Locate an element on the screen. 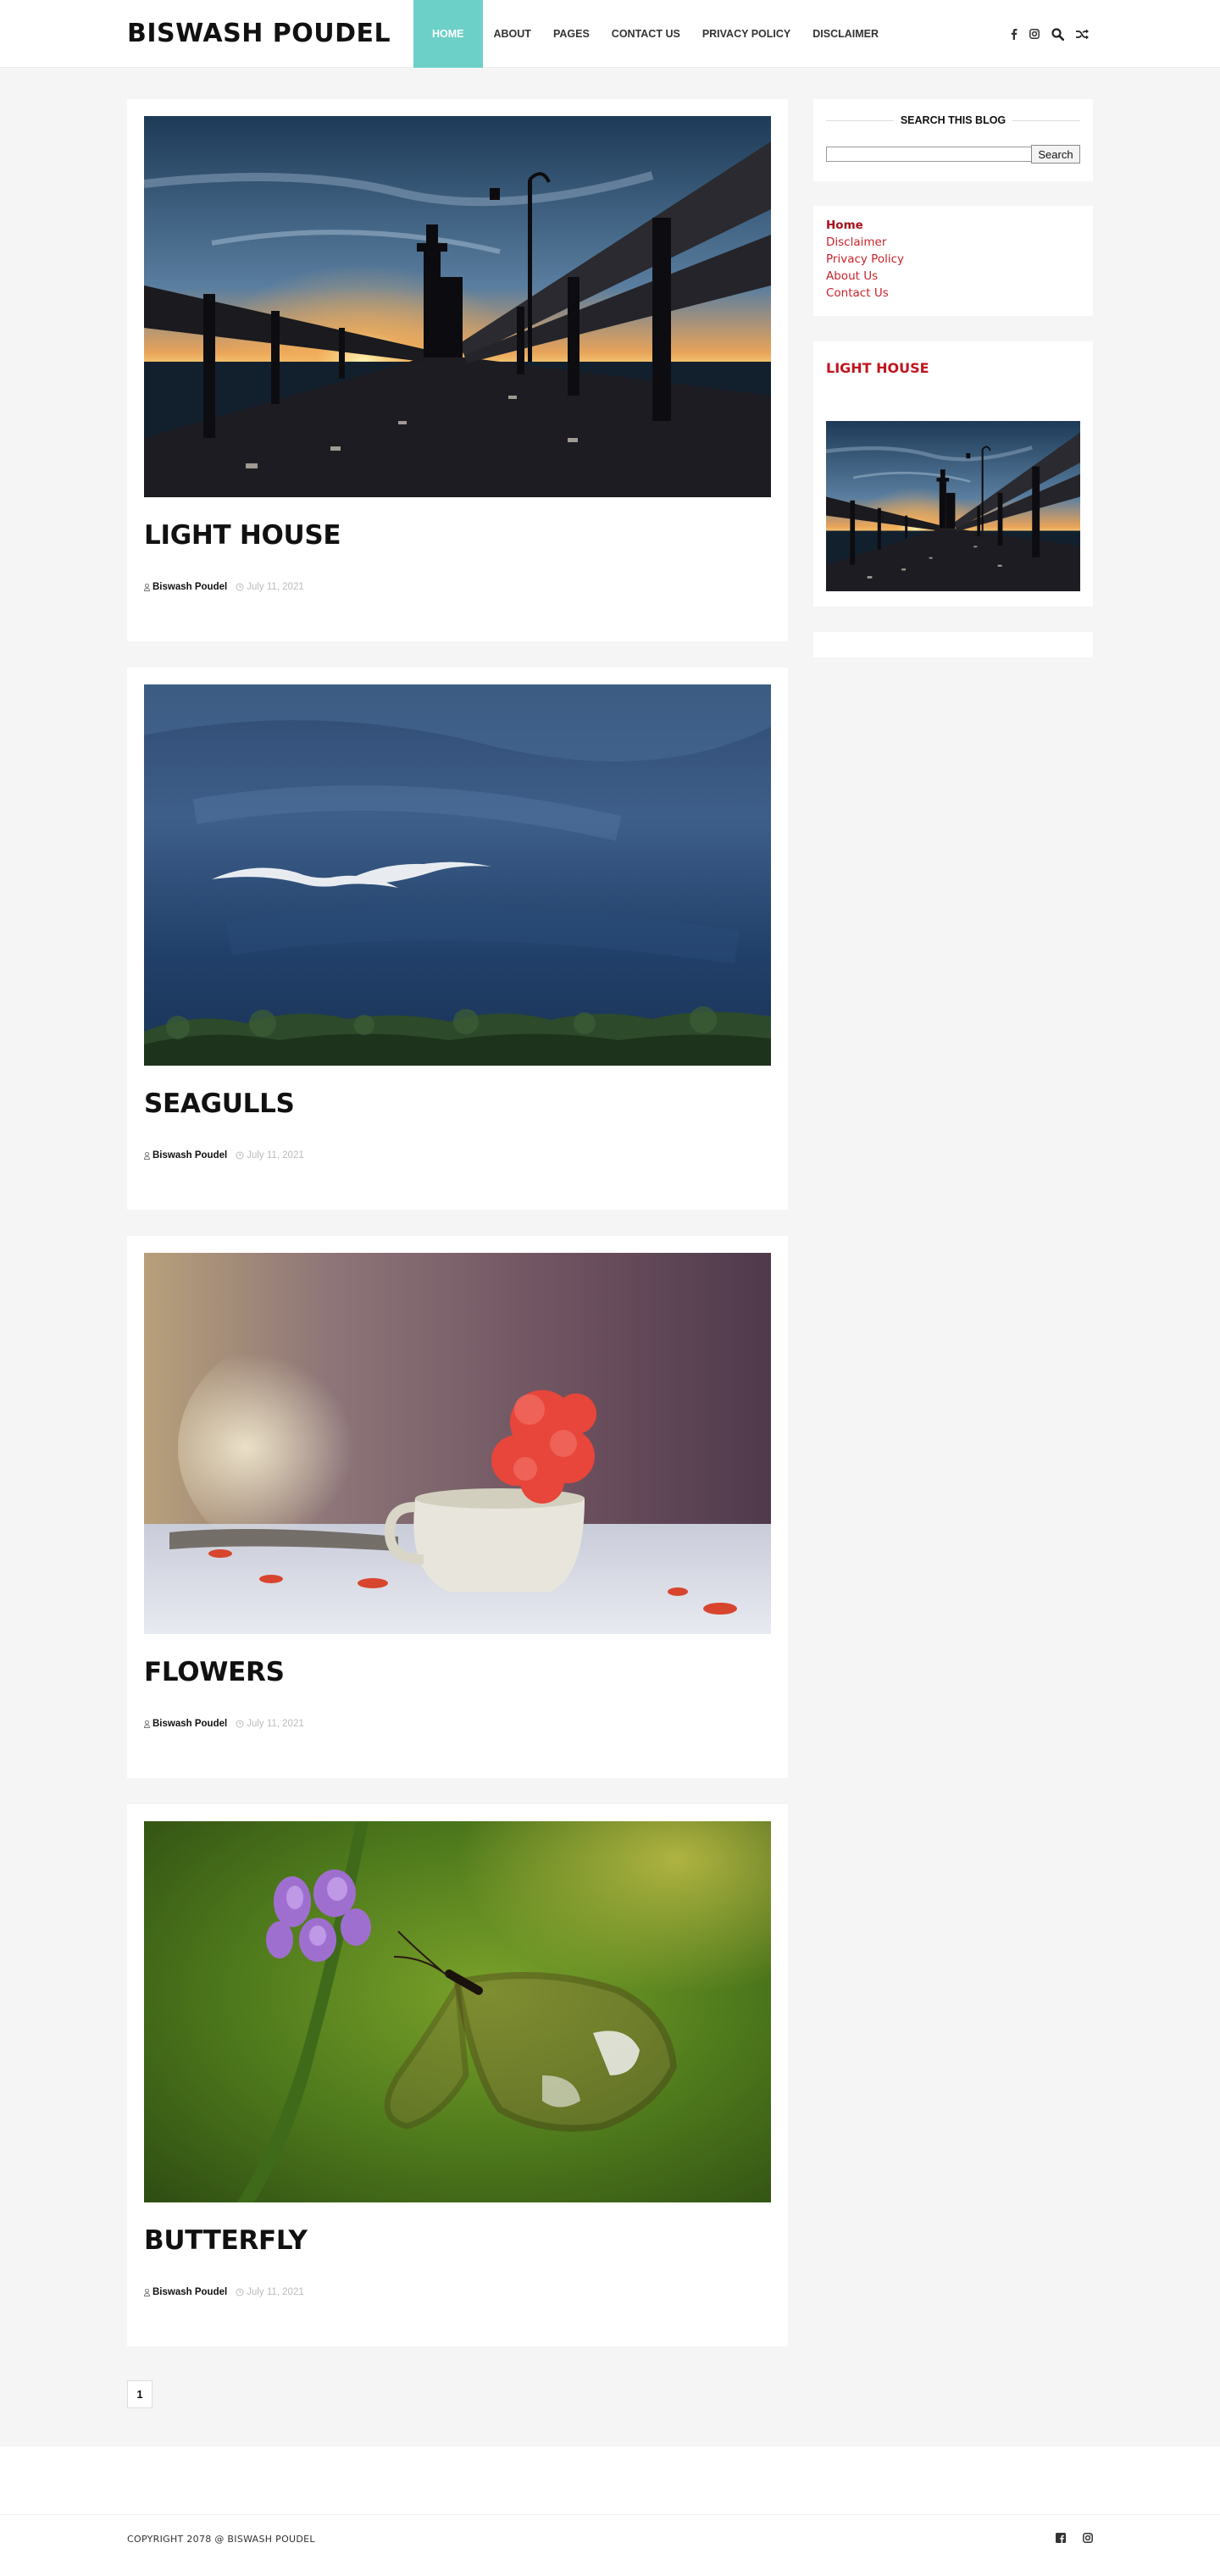 Image resolution: width=1220 pixels, height=2576 pixels. copyright-text: COPYRIGHT 2078 @ BISWASH POUDEL is located at coordinates (221, 2539).